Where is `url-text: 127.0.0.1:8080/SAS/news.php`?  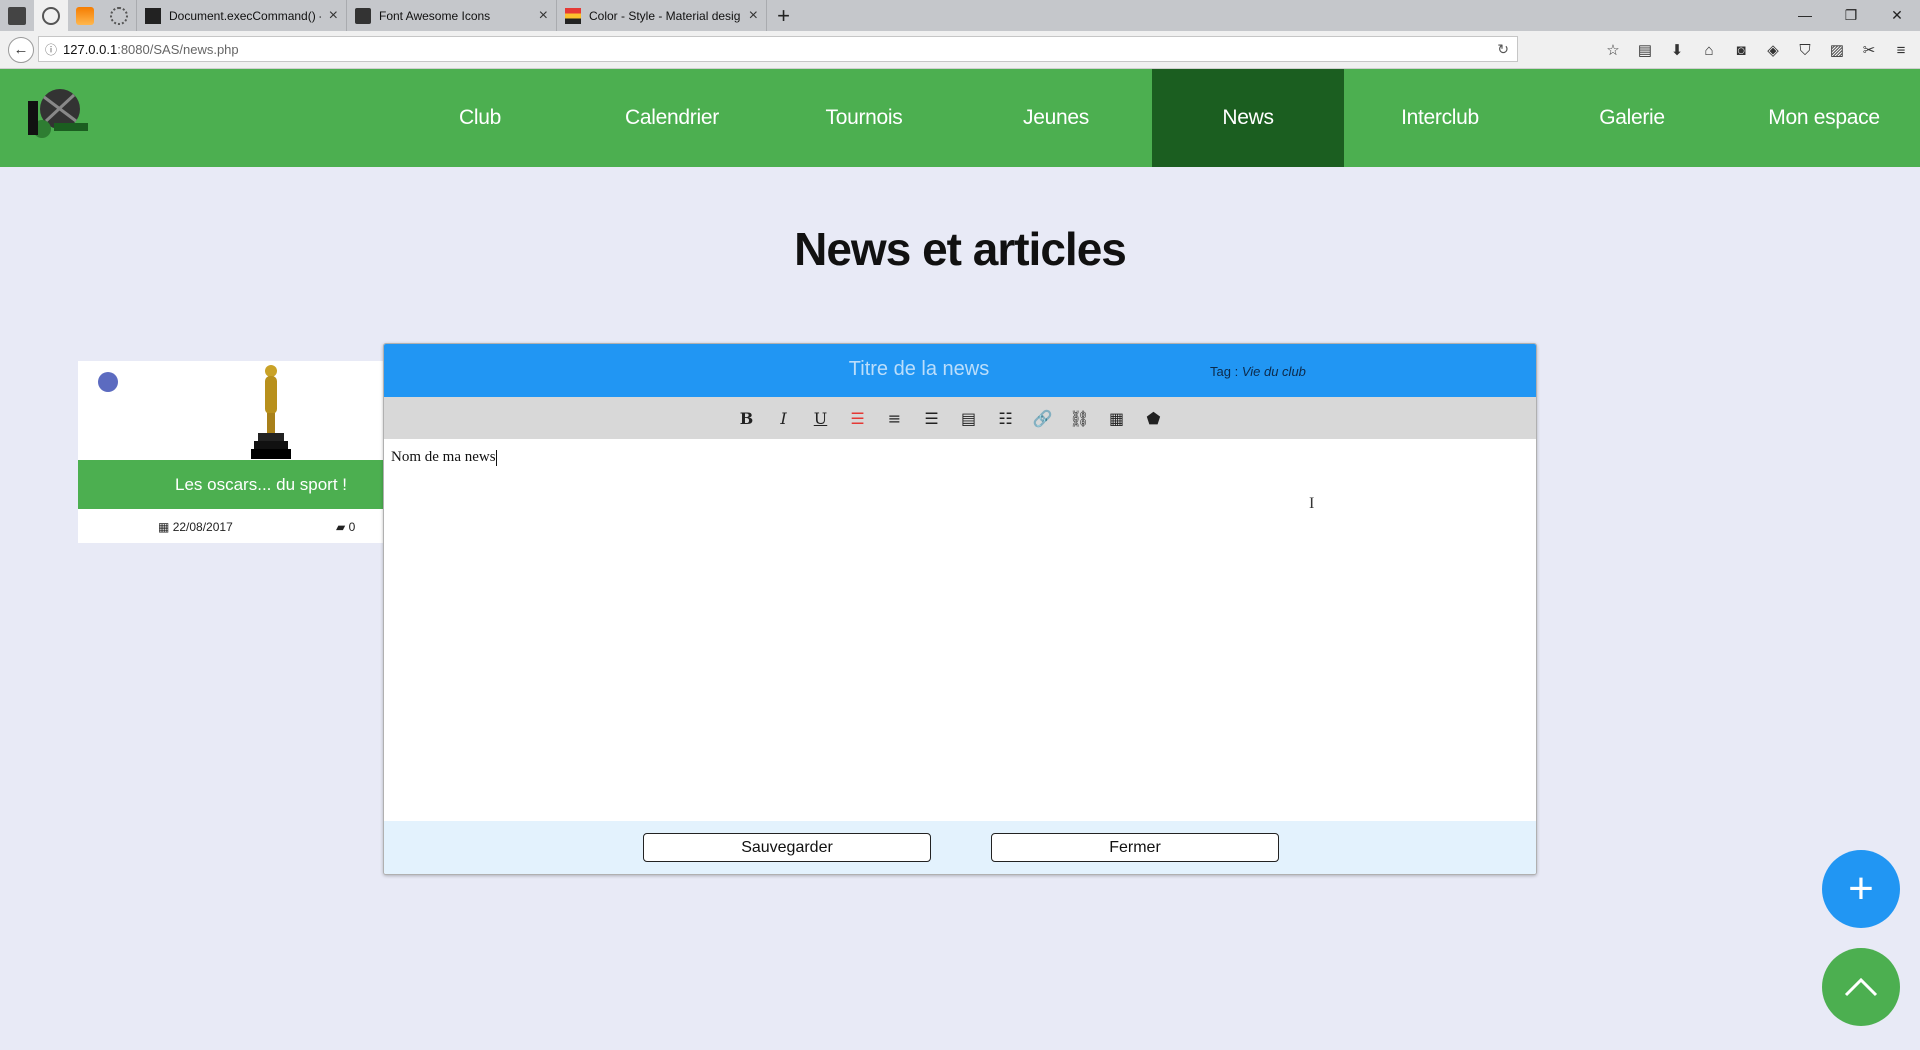 url-text: 127.0.0.1:8080/SAS/news.php is located at coordinates (151, 49).